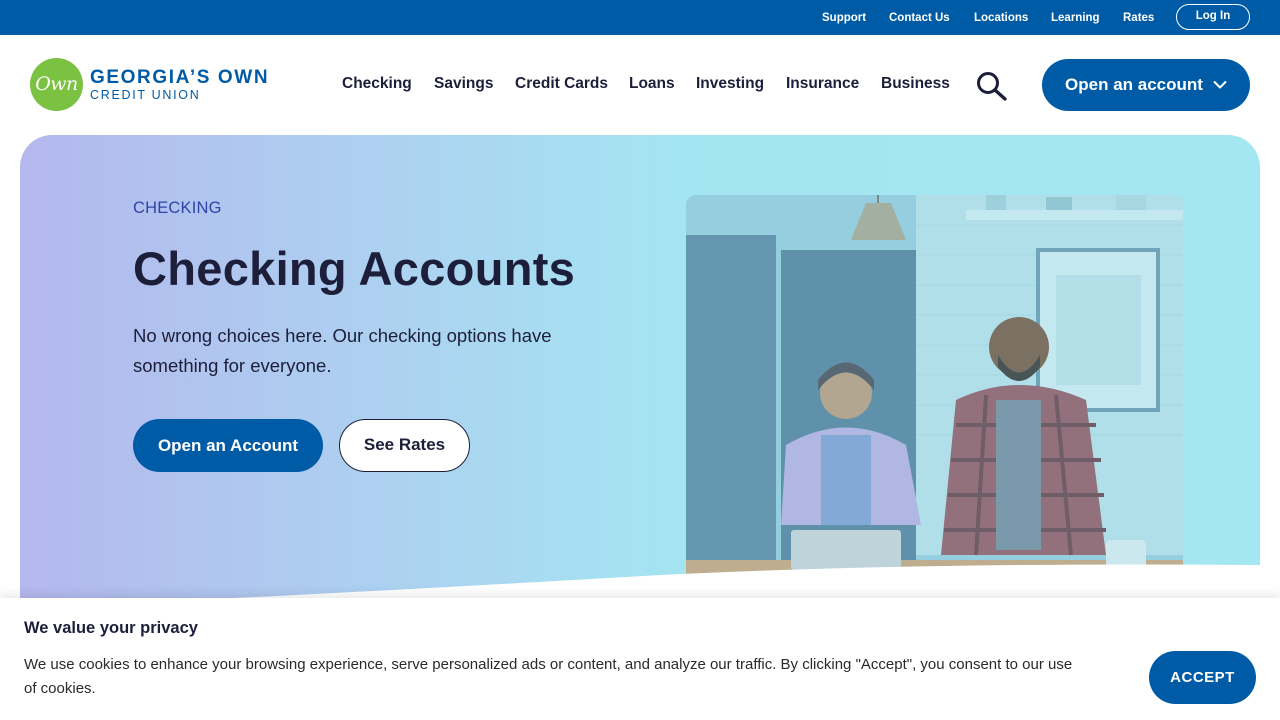 This screenshot has width=1280, height=720. I want to click on login-button: Log In, so click(1213, 17).